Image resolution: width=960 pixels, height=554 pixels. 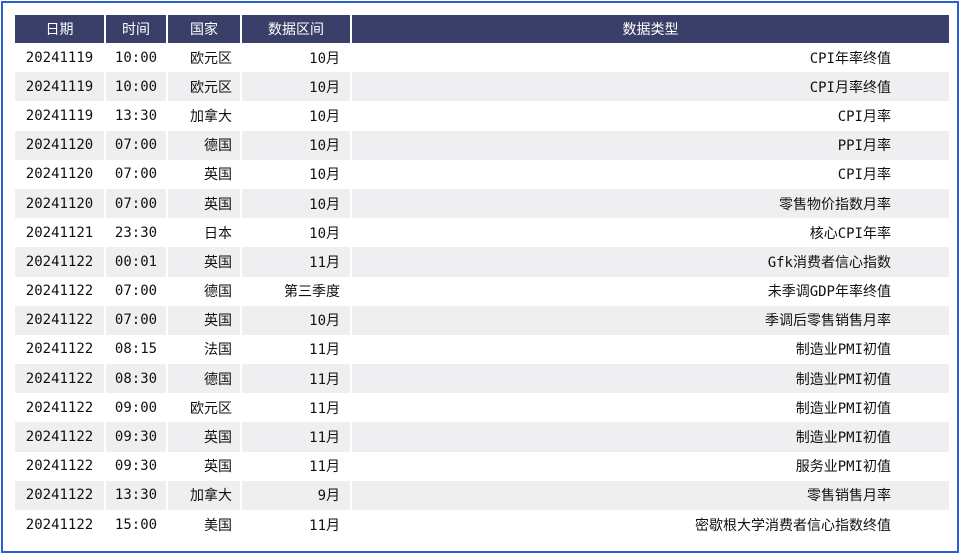 I want to click on cell-time: 09:00, so click(x=136, y=408).